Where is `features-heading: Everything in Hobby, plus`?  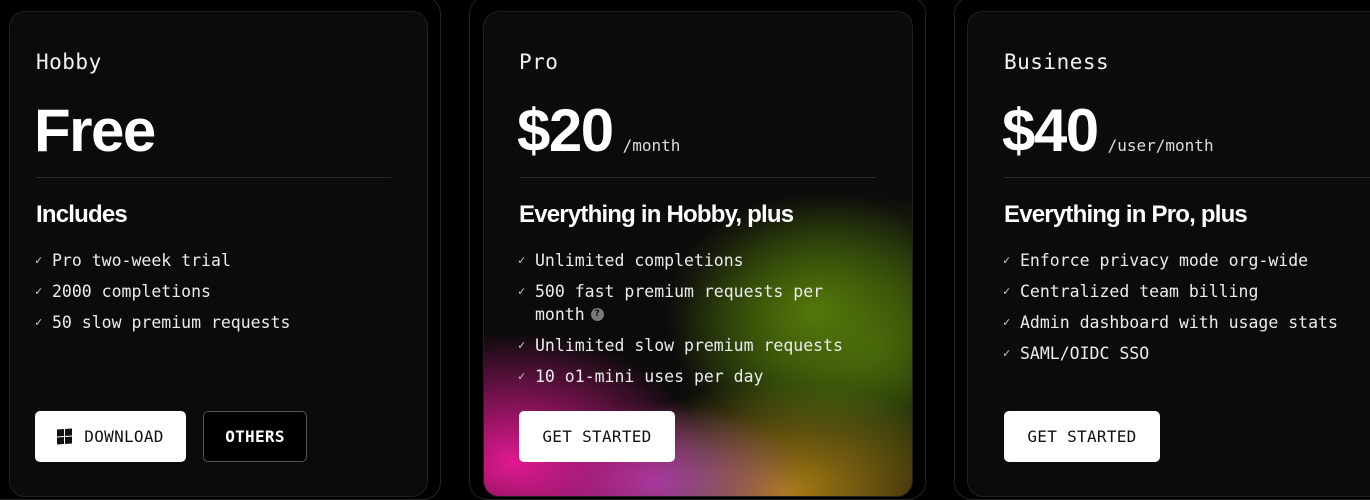
features-heading: Everything in Hobby, plus is located at coordinates (656, 214).